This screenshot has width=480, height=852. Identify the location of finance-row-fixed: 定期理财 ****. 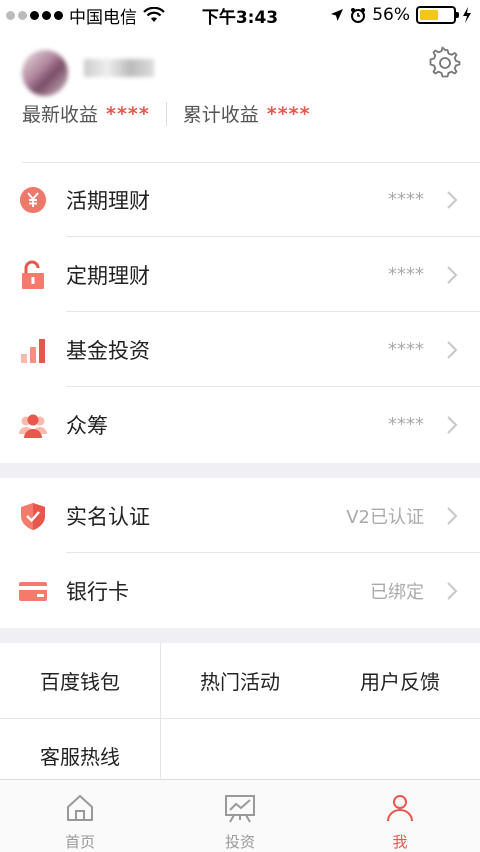
(240, 274).